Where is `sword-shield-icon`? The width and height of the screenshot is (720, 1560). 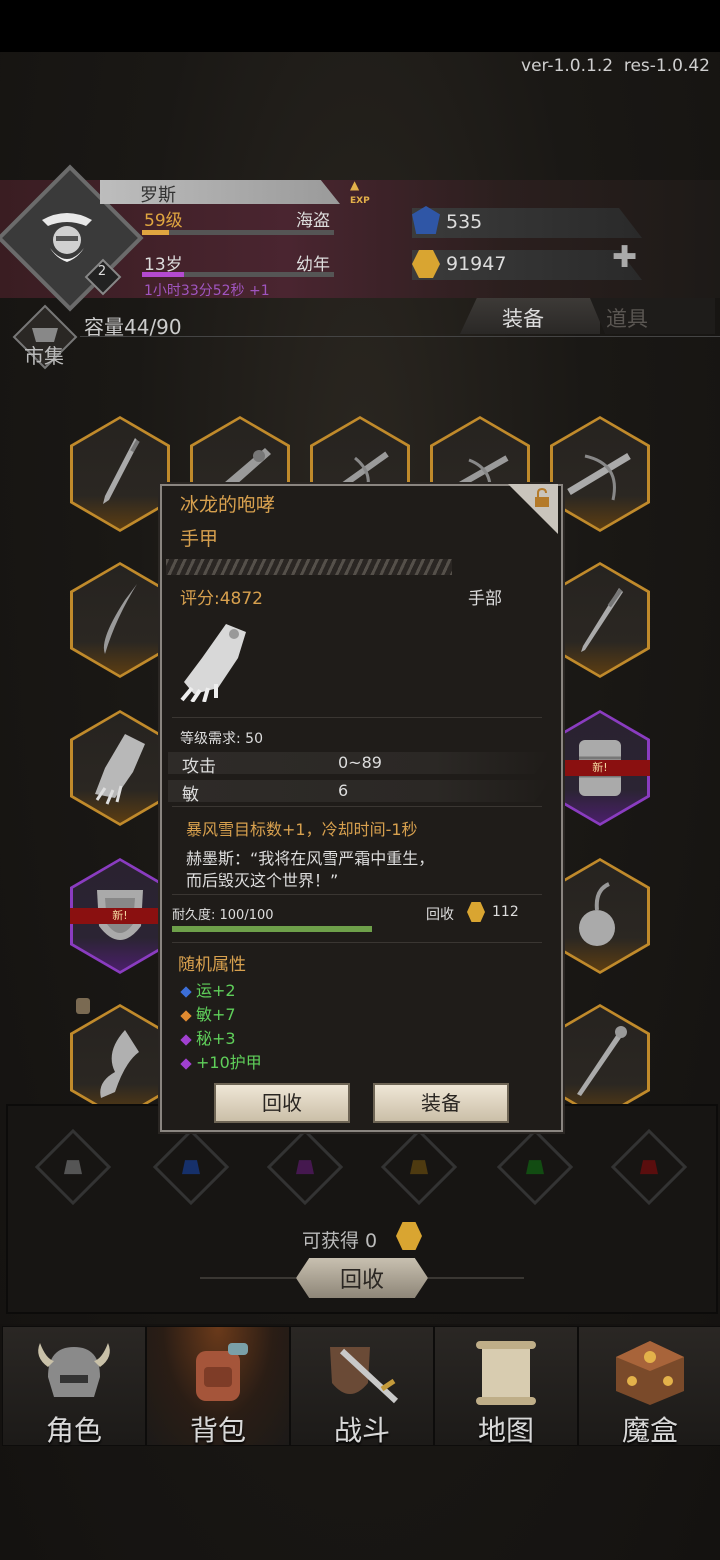 sword-shield-icon is located at coordinates (364, 1375).